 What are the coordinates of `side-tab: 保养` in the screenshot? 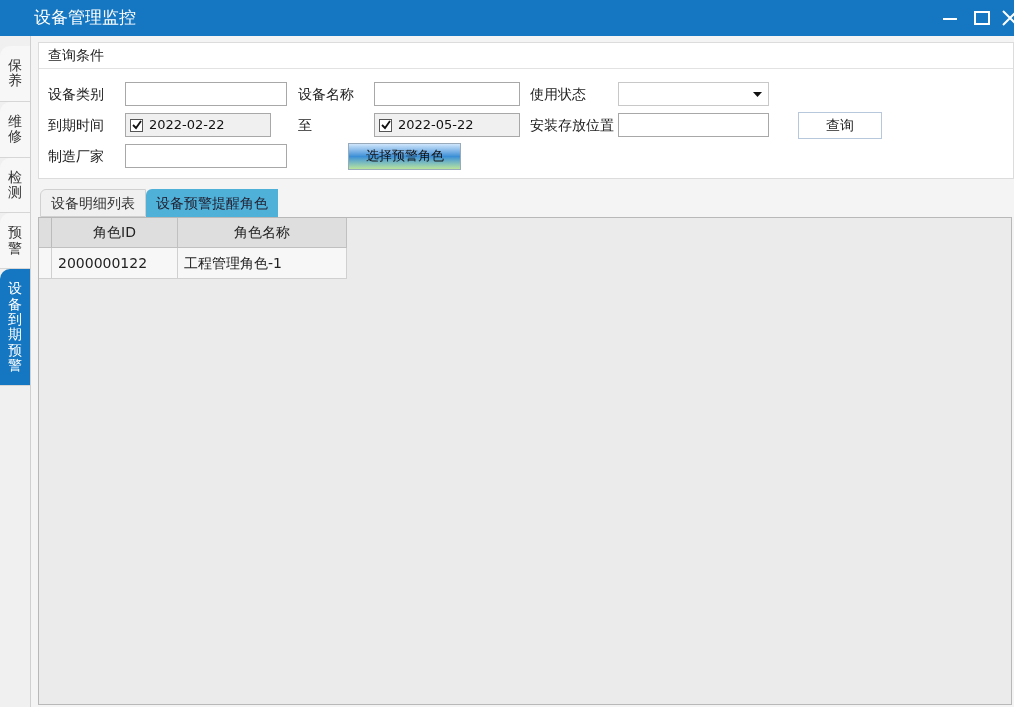 It's located at (15, 74).